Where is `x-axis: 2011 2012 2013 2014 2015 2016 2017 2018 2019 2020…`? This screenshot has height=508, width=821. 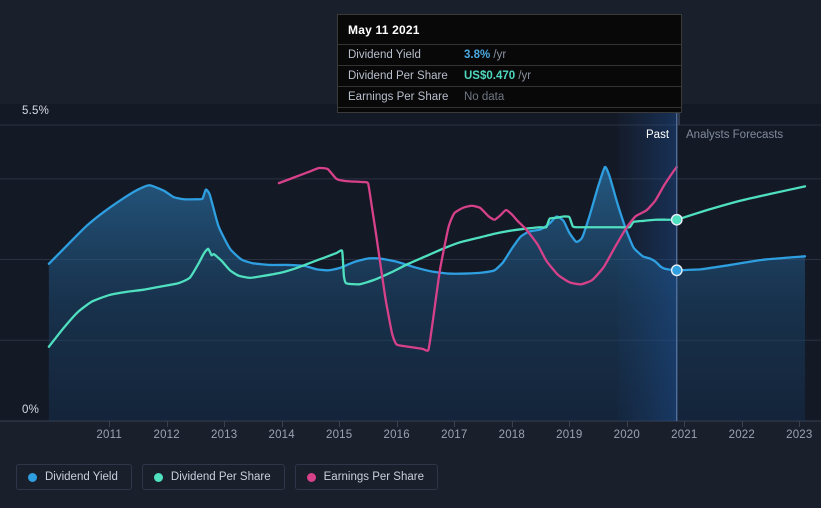 x-axis: 2011 2012 2013 2014 2015 2016 2017 2018 2019 2020… is located at coordinates (410, 435).